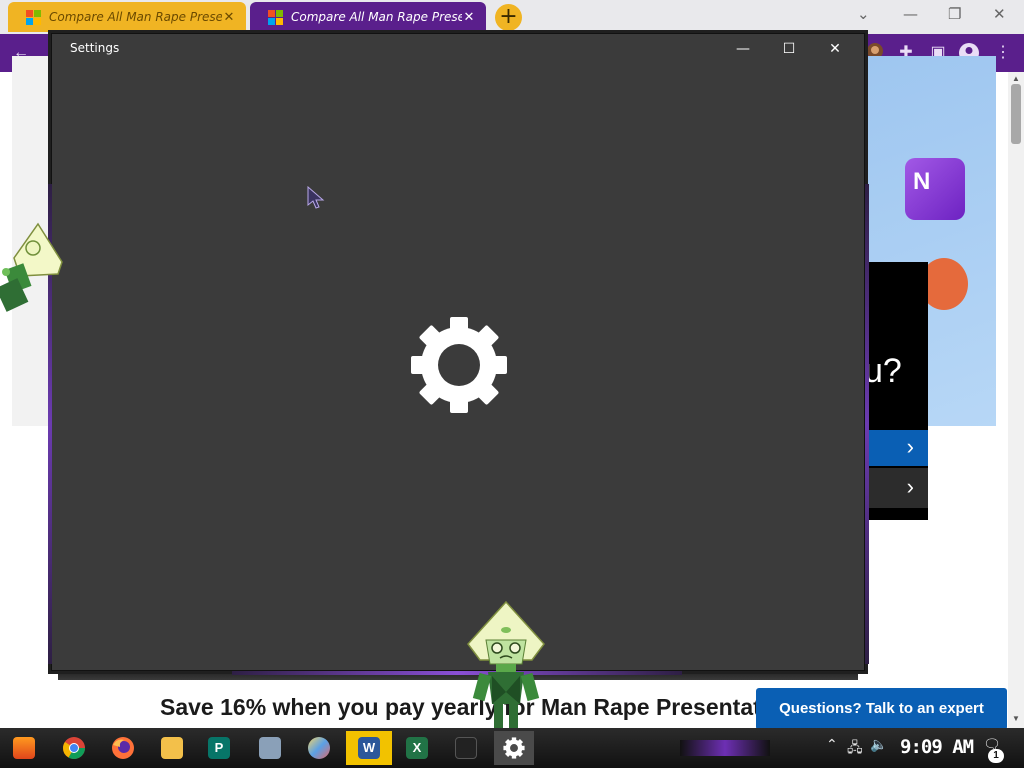  I want to click on volume-icon: 🔈, so click(878, 745).